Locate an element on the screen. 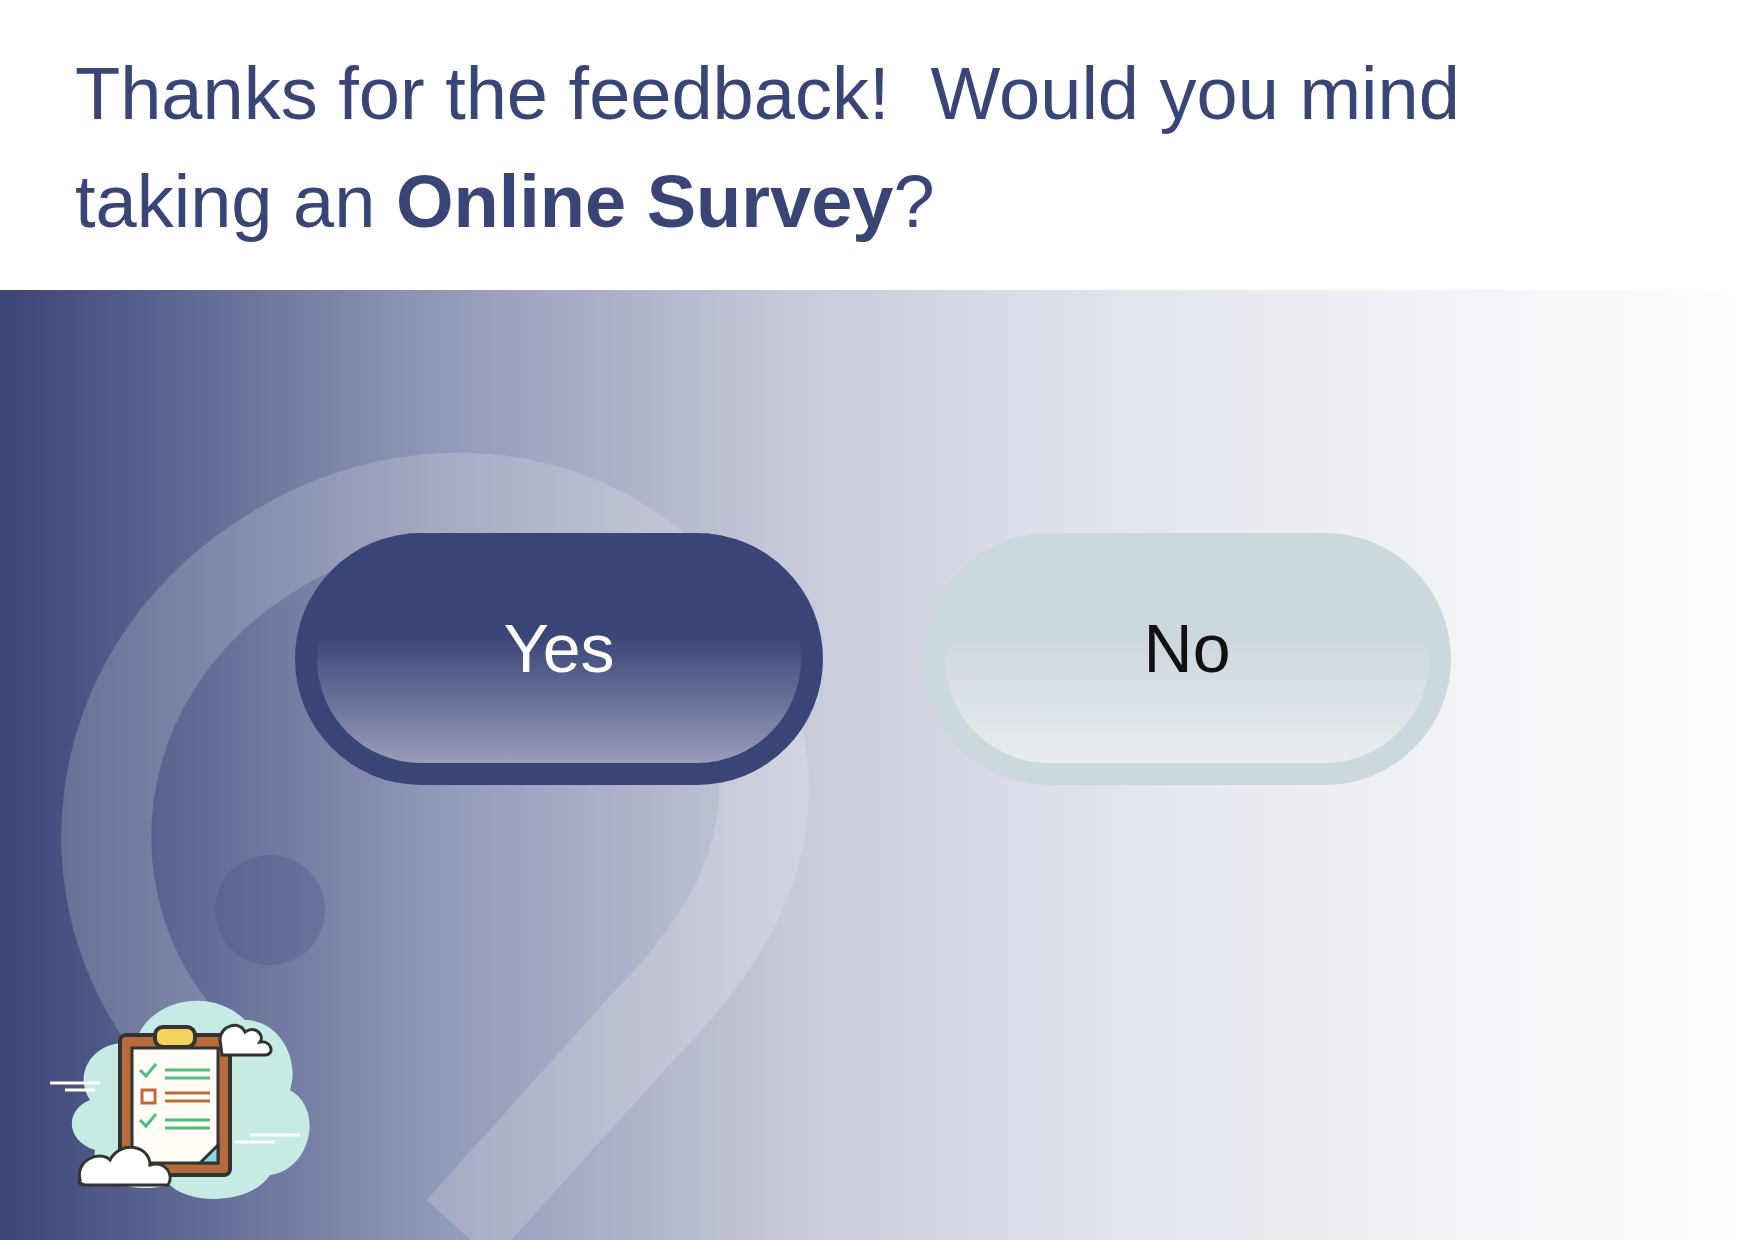  survey-question: Thanks for the feedback! Would you mind taking an Online Survey? is located at coordinates (768, 148).